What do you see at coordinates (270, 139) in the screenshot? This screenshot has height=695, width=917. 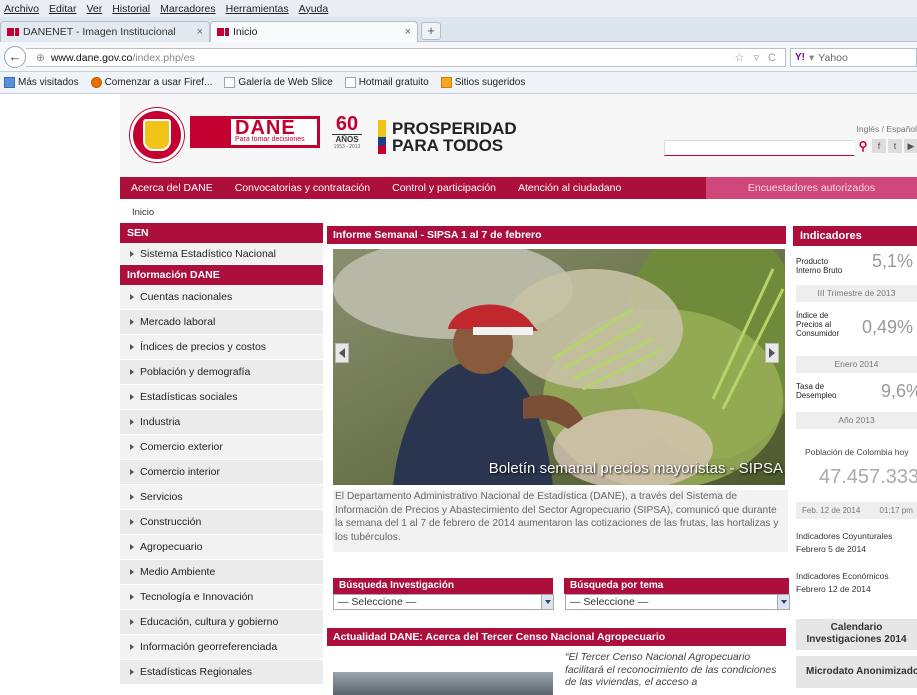 I see `dane-logo-tagline: Para tomar decisiones` at bounding box center [270, 139].